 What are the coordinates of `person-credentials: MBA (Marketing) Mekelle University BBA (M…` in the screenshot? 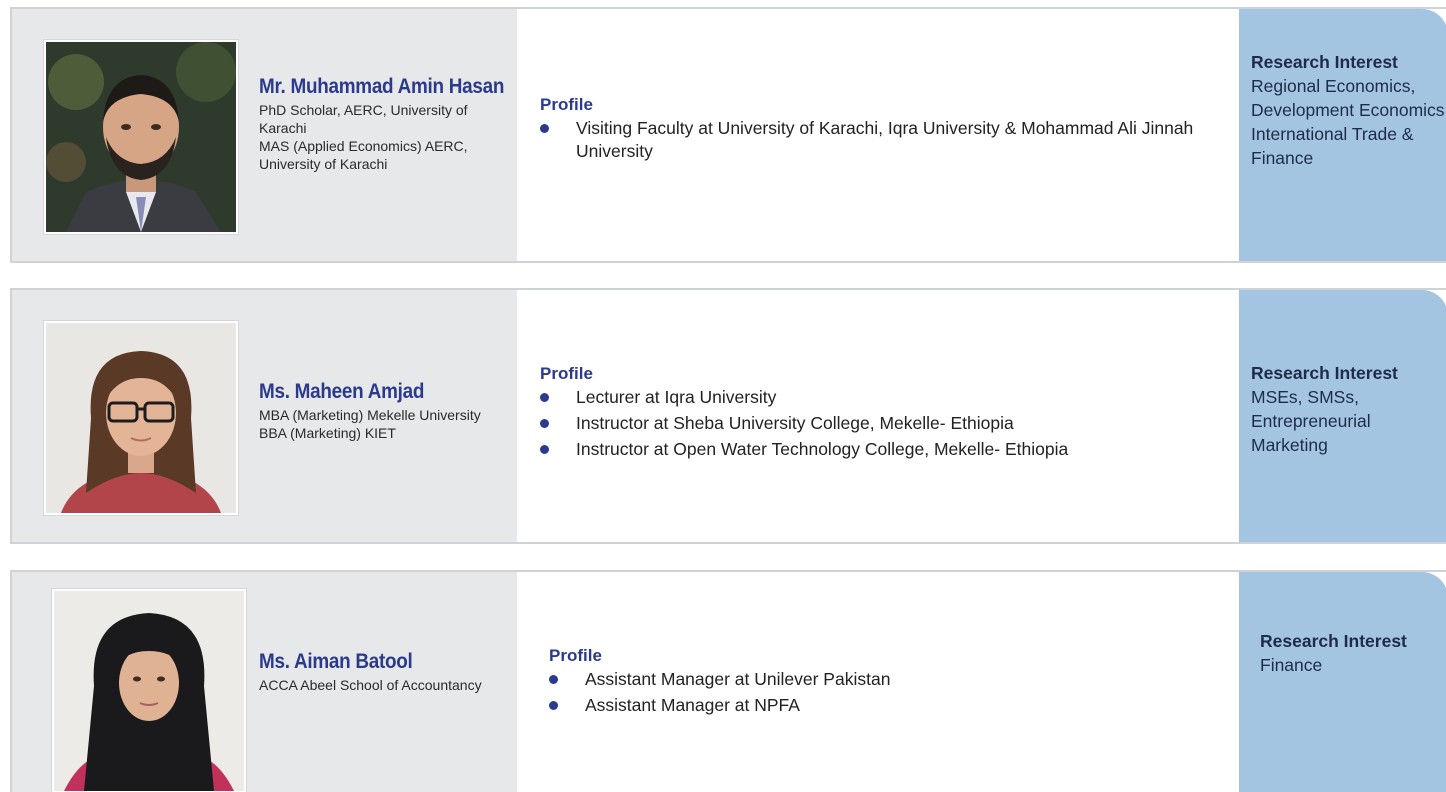 It's located at (386, 424).